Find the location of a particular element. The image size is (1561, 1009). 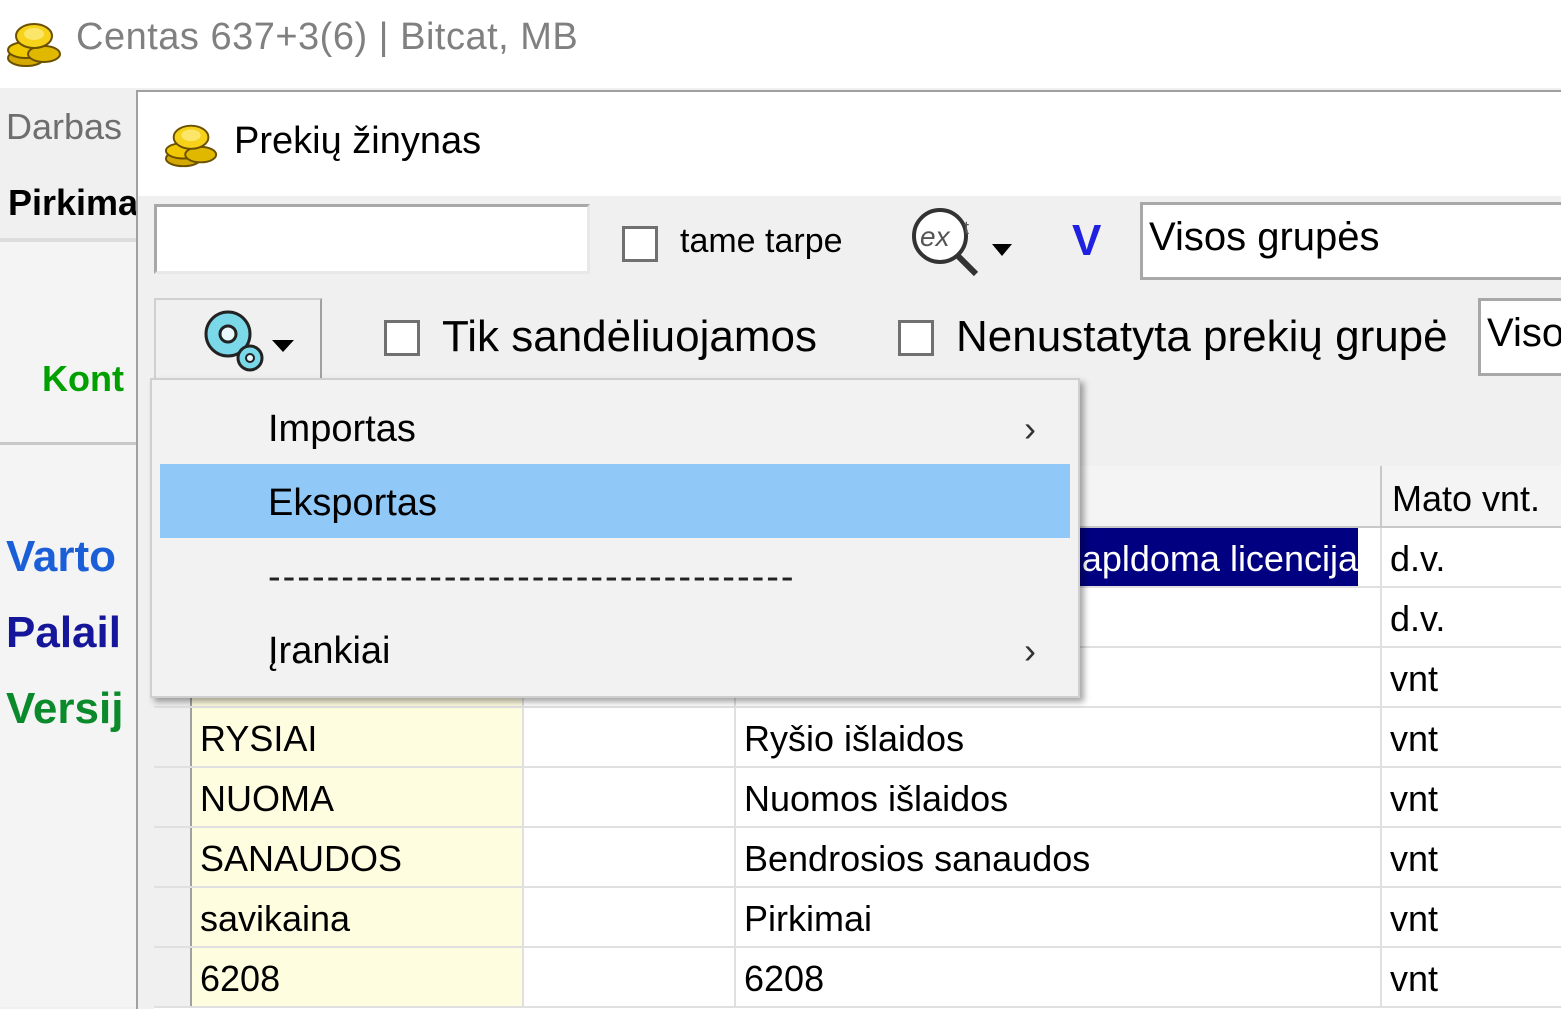

cell-code: NUOMA is located at coordinates (358, 797).